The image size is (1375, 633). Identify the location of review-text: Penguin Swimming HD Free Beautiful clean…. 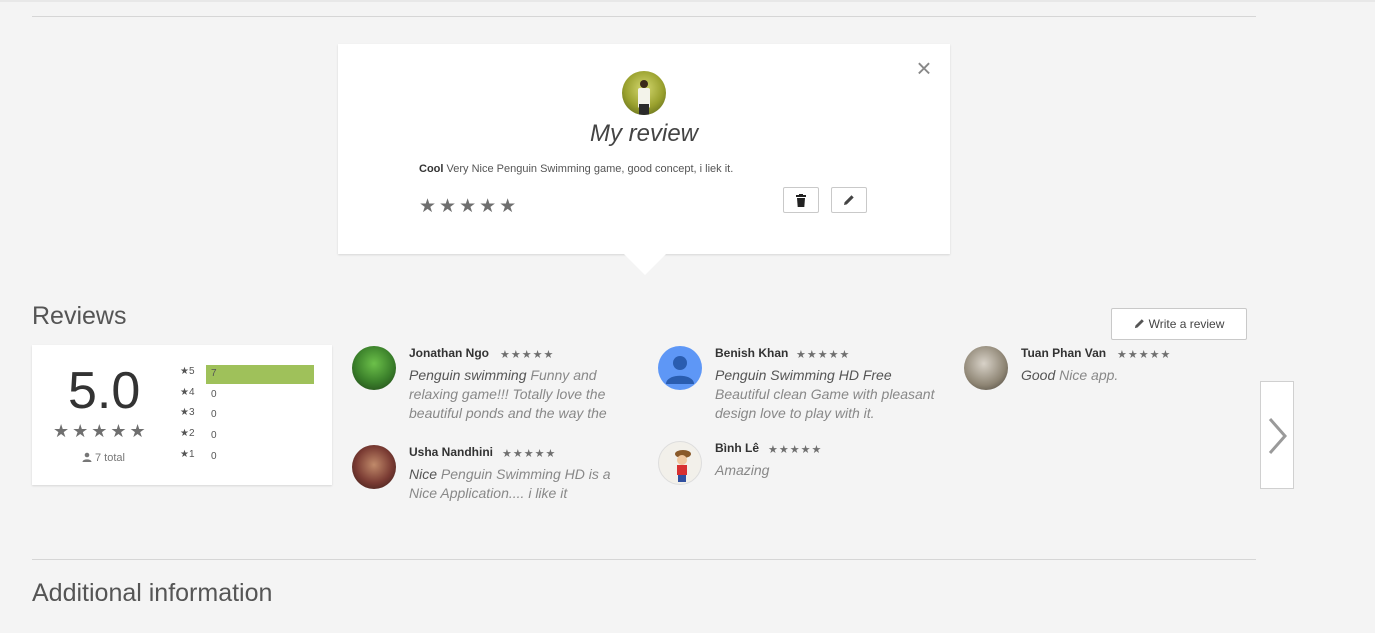
(828, 394).